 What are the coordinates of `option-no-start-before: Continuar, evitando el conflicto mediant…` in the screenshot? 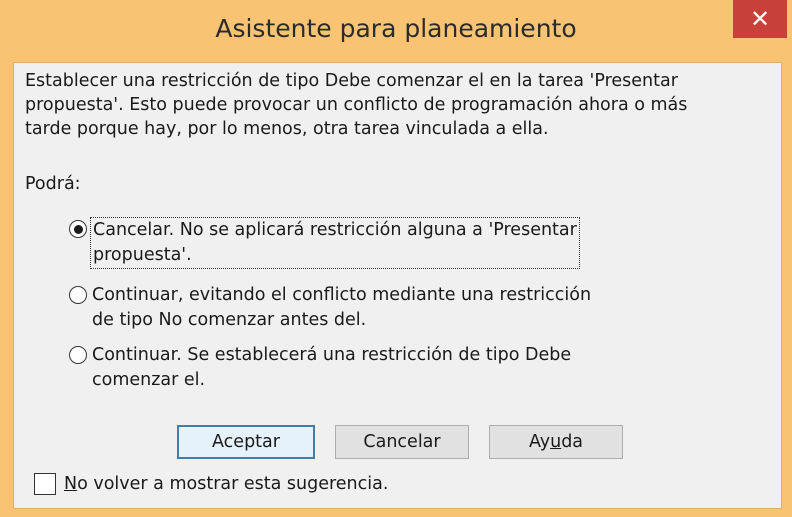 It's located at (330, 308).